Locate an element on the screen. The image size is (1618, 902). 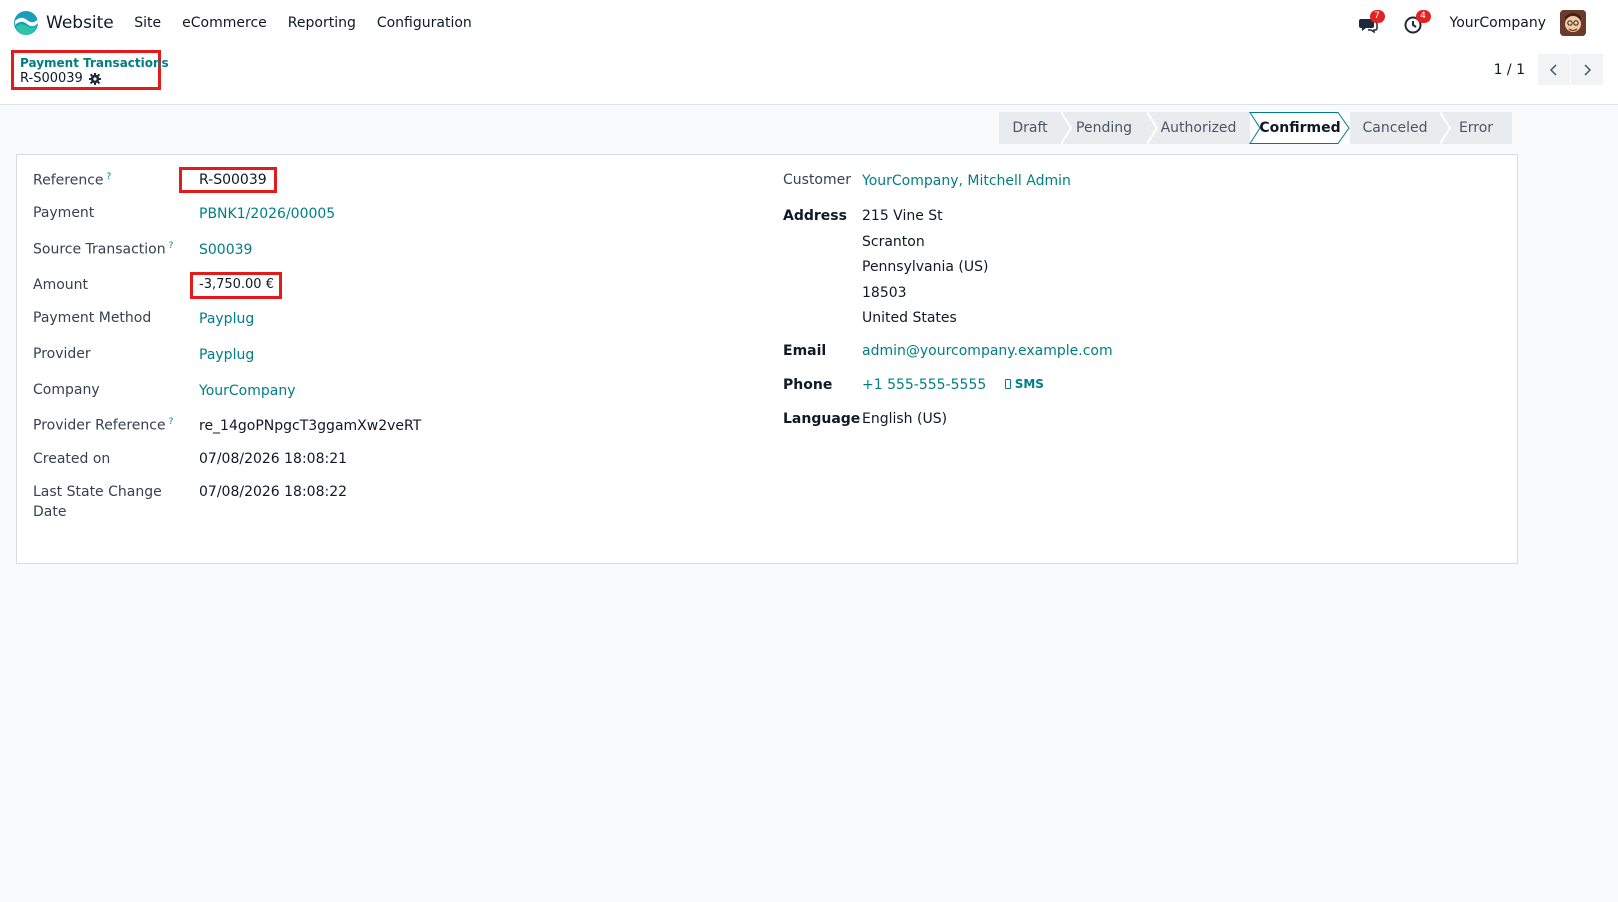
menu-item-ecommerce: eCommerce is located at coordinates (225, 23).